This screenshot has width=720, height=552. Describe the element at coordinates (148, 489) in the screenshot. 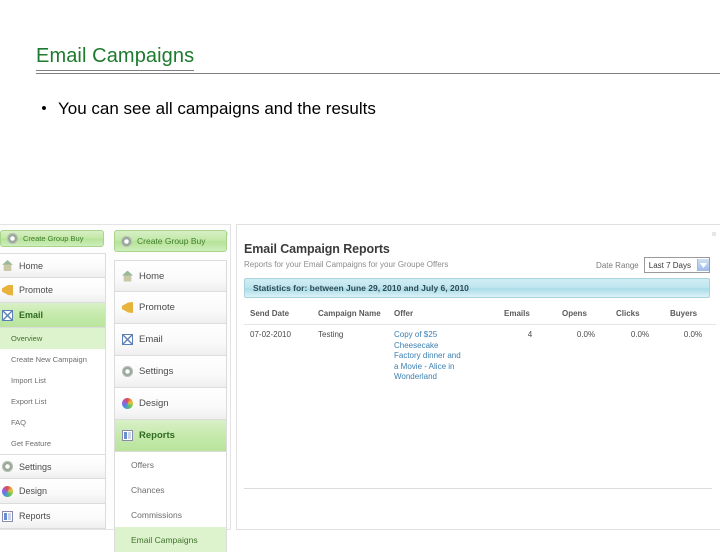

I see `sidebar-subitem-label: Chances` at that location.